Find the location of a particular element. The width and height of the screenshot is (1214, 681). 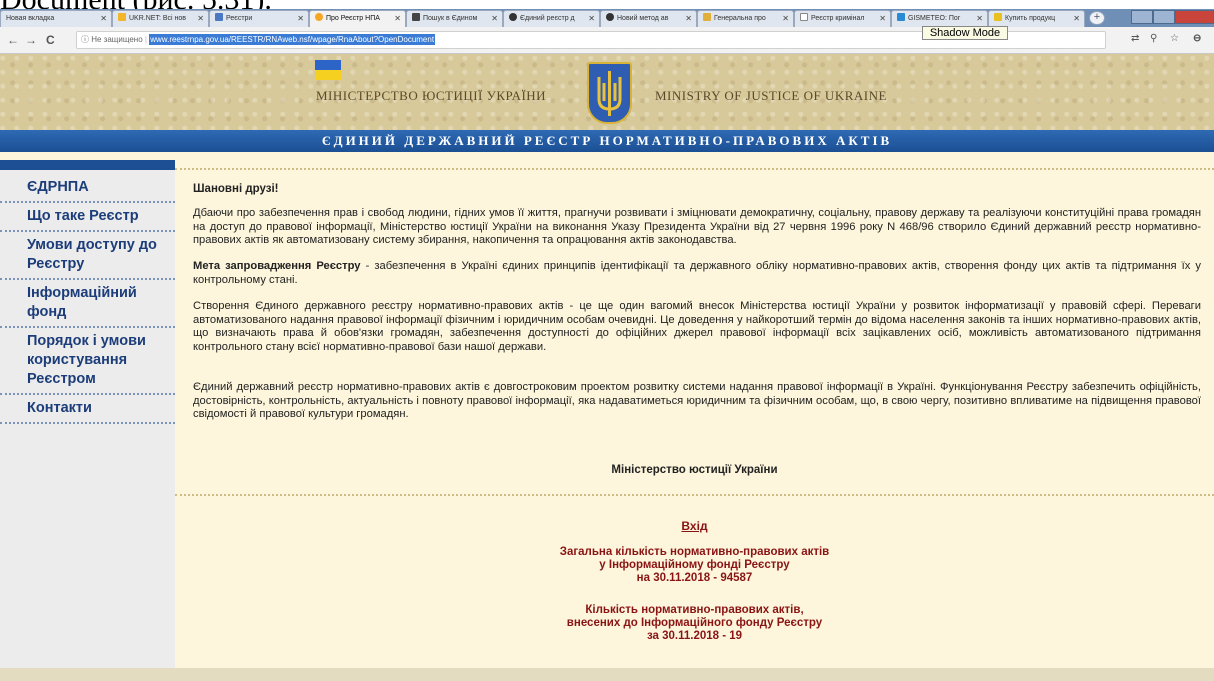

close-window-button is located at coordinates (1194, 17).